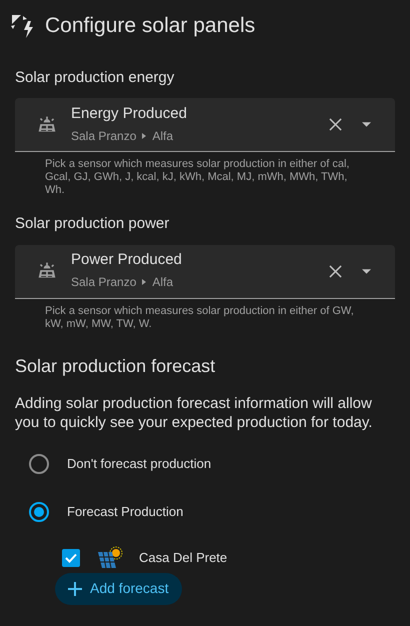  Describe the element at coordinates (118, 588) in the screenshot. I see `add-forecast-button: Add forecast` at that location.